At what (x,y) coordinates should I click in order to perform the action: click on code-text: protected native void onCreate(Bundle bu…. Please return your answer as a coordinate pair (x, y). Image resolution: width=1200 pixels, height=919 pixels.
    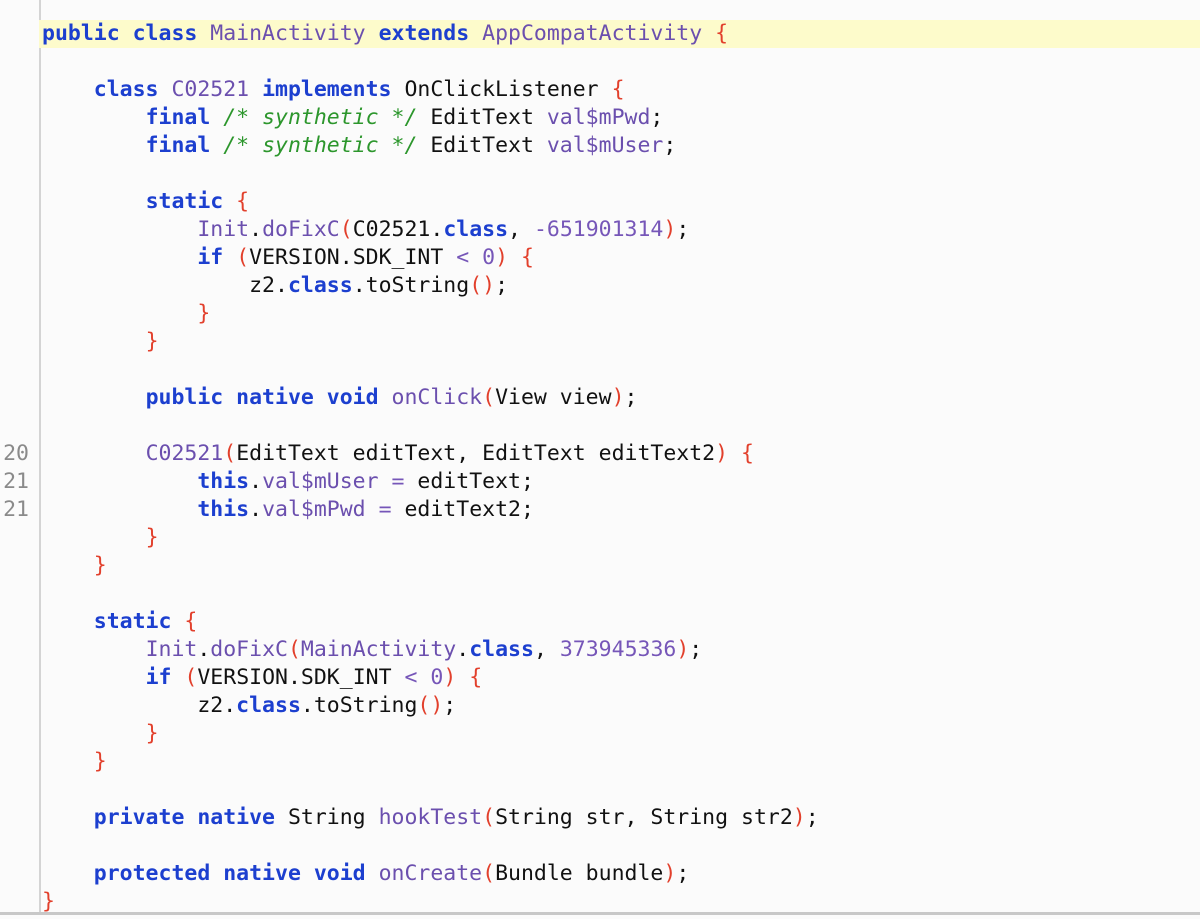
    Looking at the image, I should click on (365, 874).